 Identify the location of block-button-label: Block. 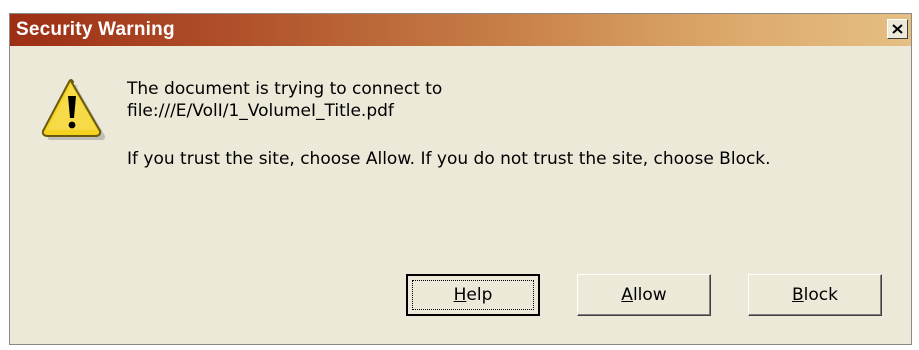
(815, 295).